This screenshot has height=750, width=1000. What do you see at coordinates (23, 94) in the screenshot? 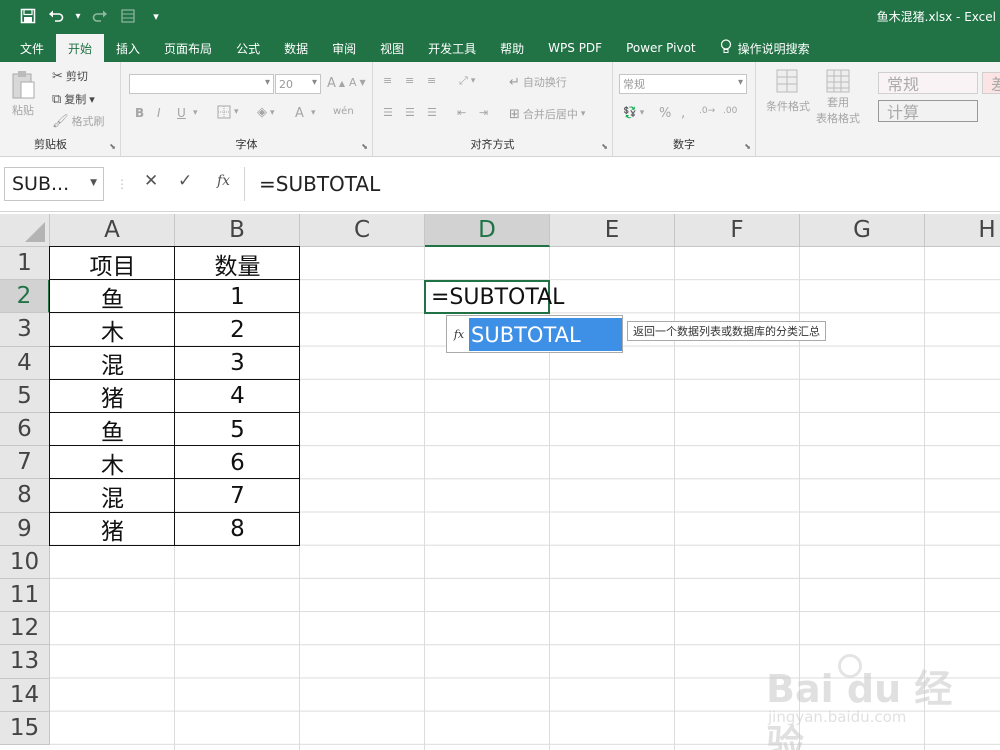
I see `paste-button: 粘贴` at bounding box center [23, 94].